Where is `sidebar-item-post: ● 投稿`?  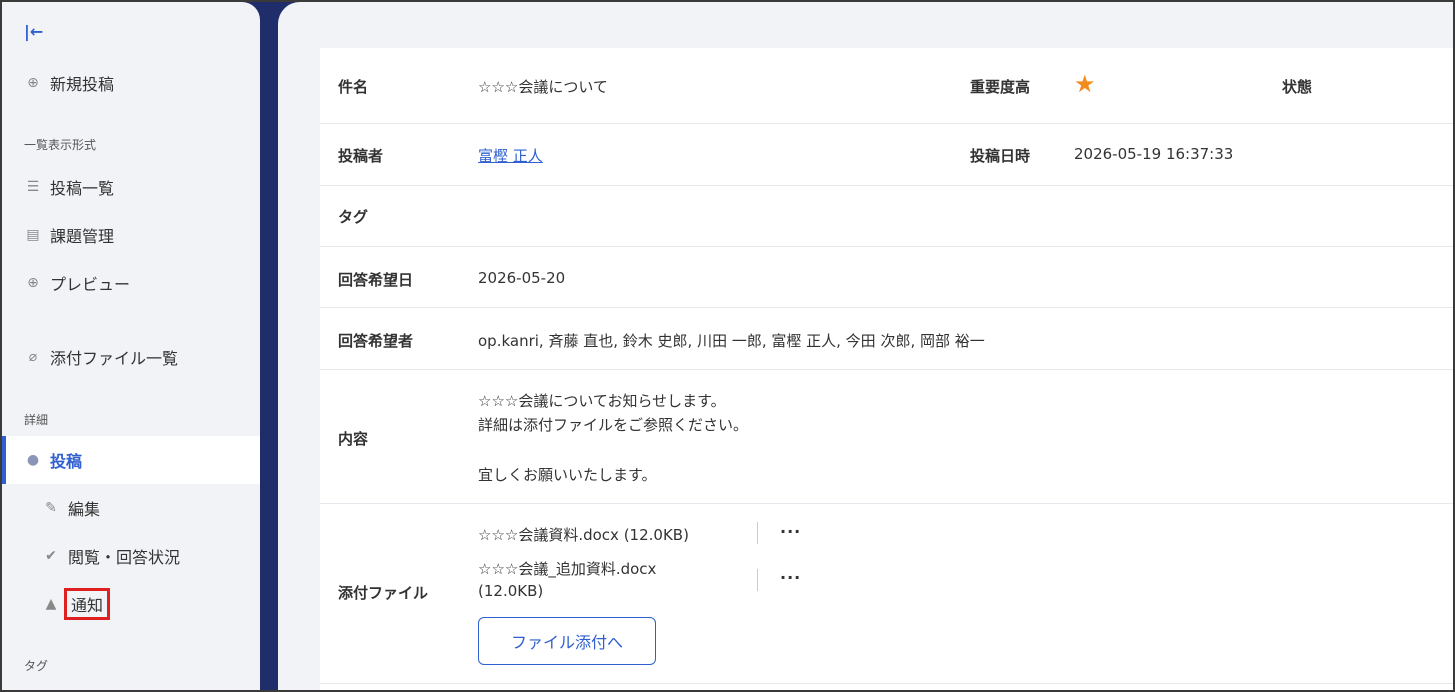
sidebar-item-post: ● 投稿 is located at coordinates (131, 460).